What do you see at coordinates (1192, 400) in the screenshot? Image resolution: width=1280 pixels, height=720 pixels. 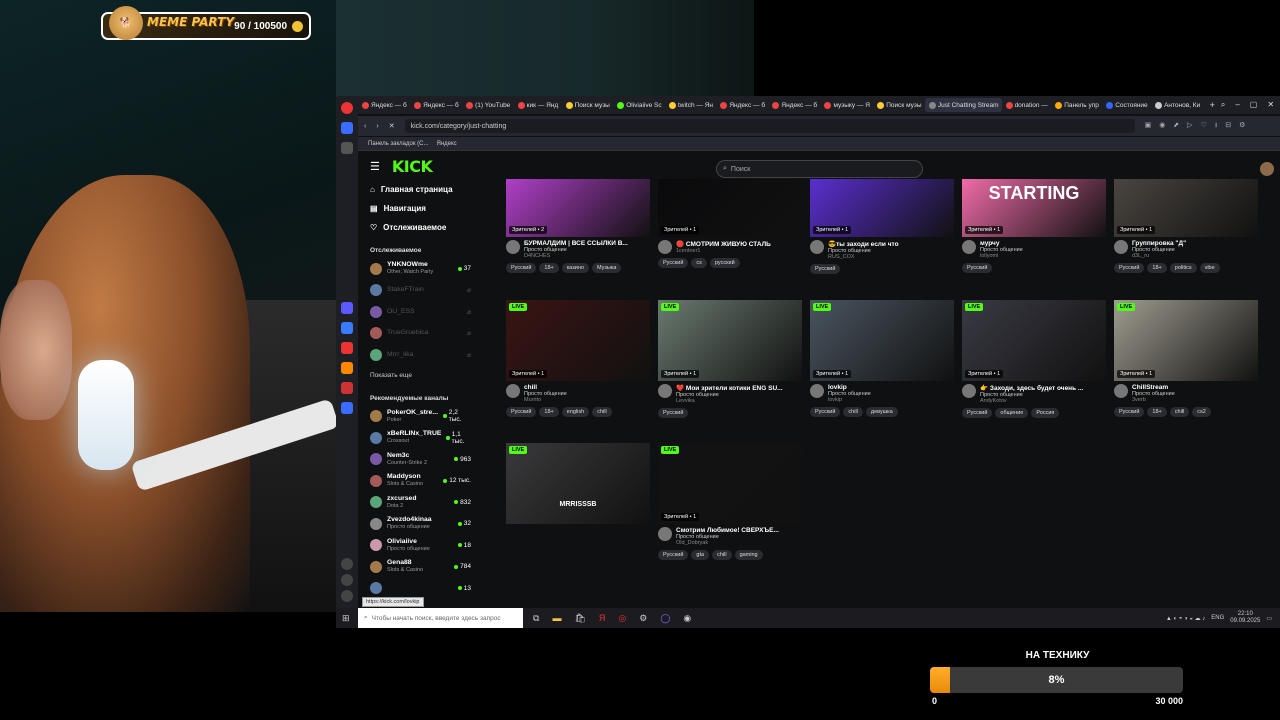 I see `streamer-name: 3verb` at bounding box center [1192, 400].